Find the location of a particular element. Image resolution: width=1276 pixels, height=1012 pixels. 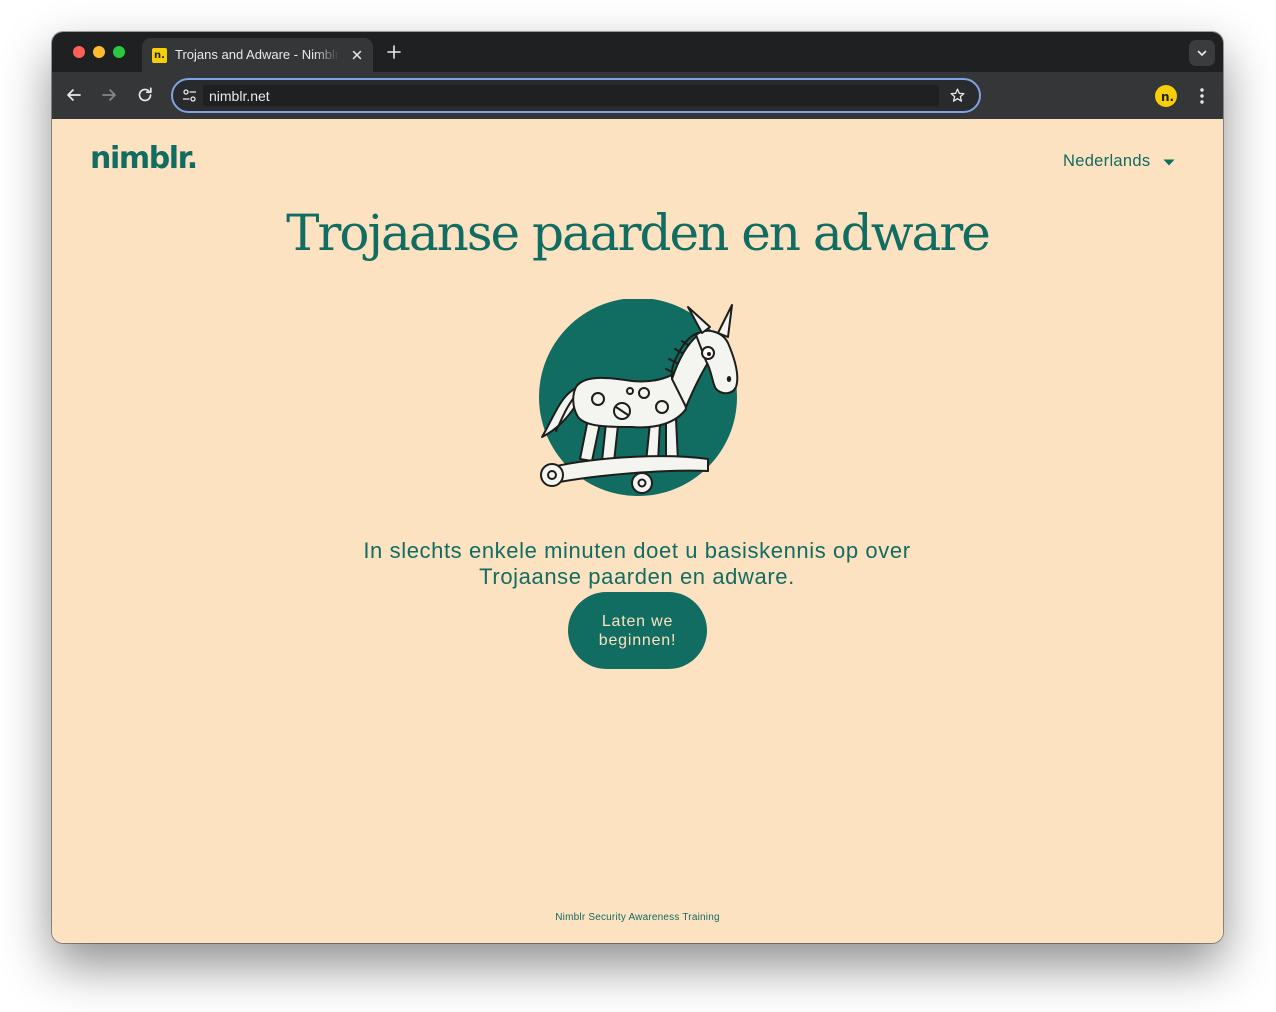

star-icon is located at coordinates (957, 95).